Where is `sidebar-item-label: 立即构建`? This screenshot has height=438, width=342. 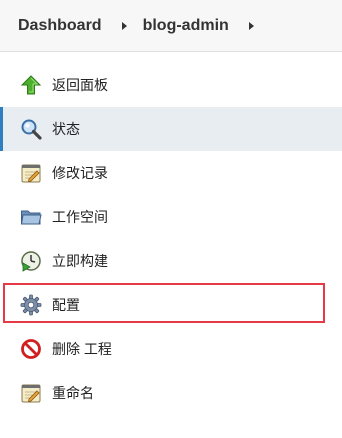
sidebar-item-label: 立即构建 is located at coordinates (80, 261).